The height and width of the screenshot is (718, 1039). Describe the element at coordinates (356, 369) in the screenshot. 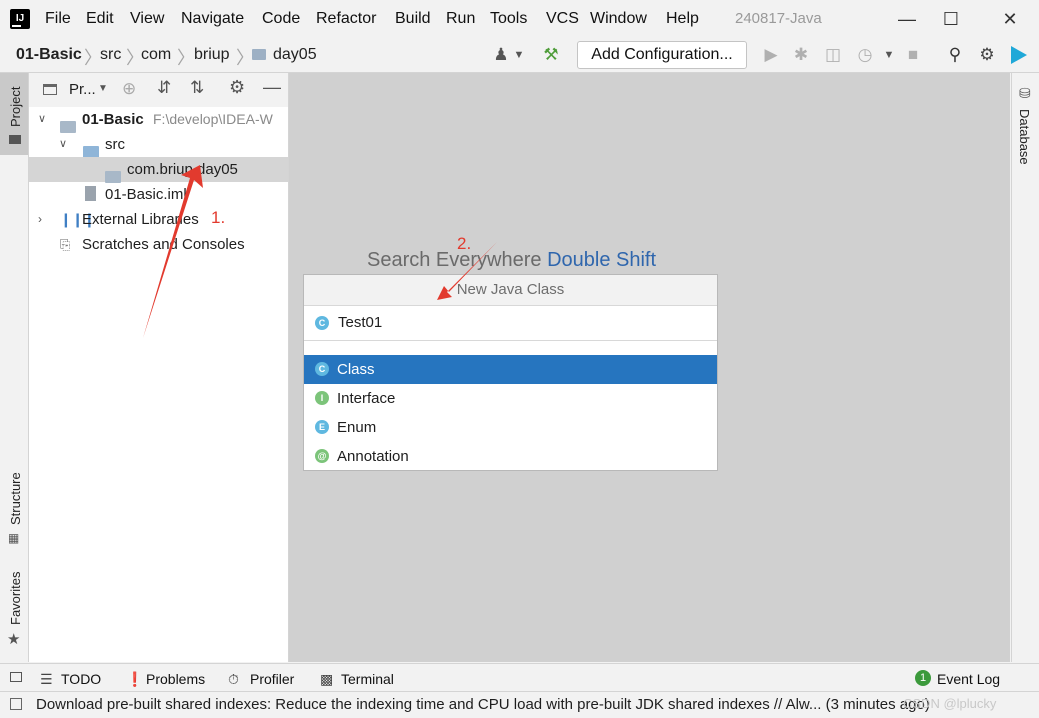

I see `kind-label: Class` at that location.